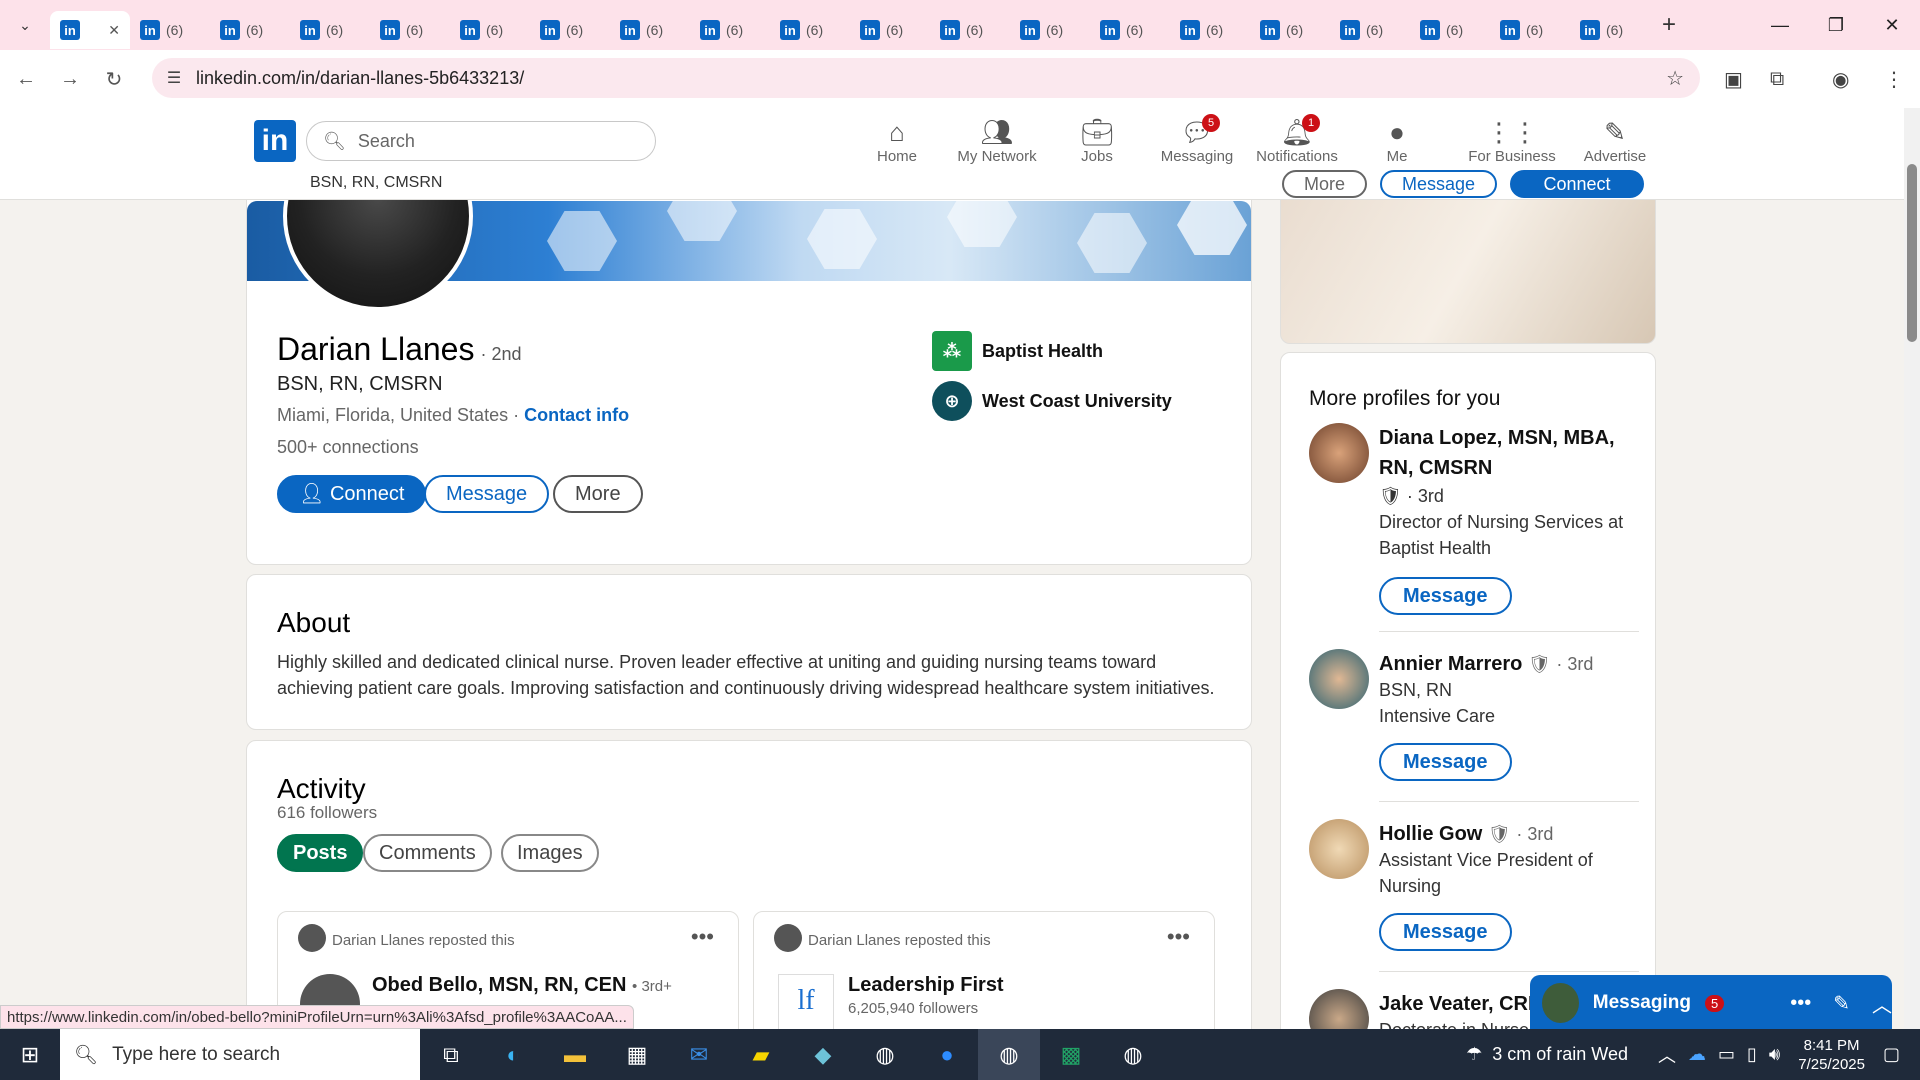  What do you see at coordinates (1615, 146) in the screenshot?
I see `nav-item-advertise: ✎ Advertise` at bounding box center [1615, 146].